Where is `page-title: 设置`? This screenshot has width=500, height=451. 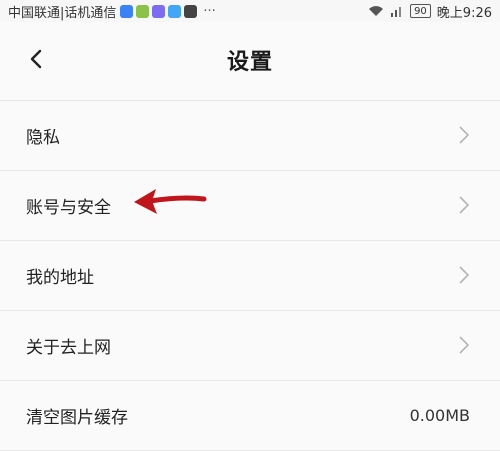
page-title: 设置 is located at coordinates (249, 62).